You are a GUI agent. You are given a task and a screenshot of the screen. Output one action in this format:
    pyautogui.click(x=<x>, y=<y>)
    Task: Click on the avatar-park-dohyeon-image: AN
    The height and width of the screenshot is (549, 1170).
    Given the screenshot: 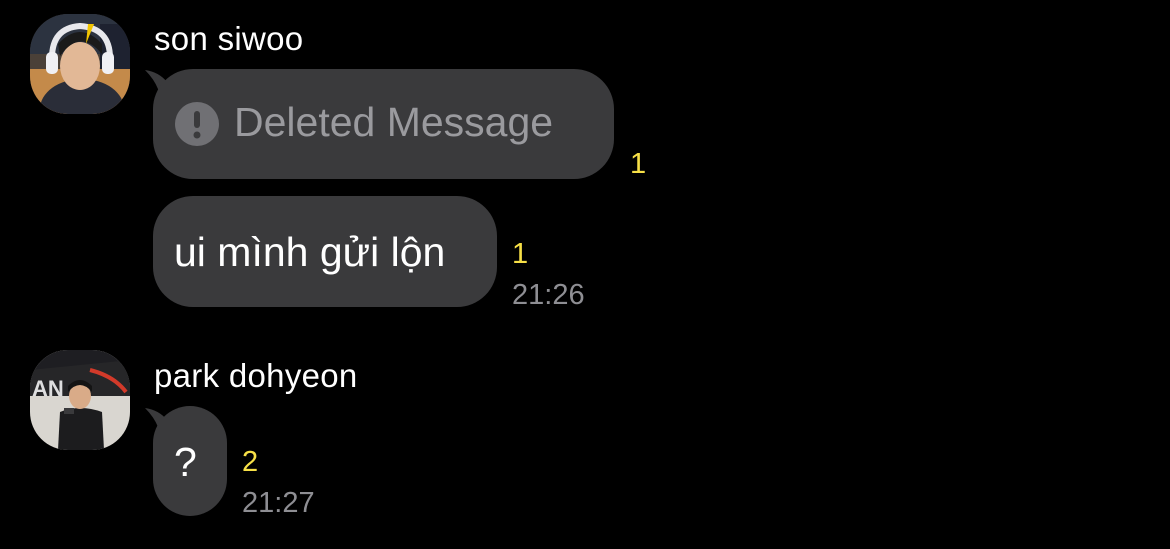 What is the action you would take?
    pyautogui.click(x=80, y=400)
    